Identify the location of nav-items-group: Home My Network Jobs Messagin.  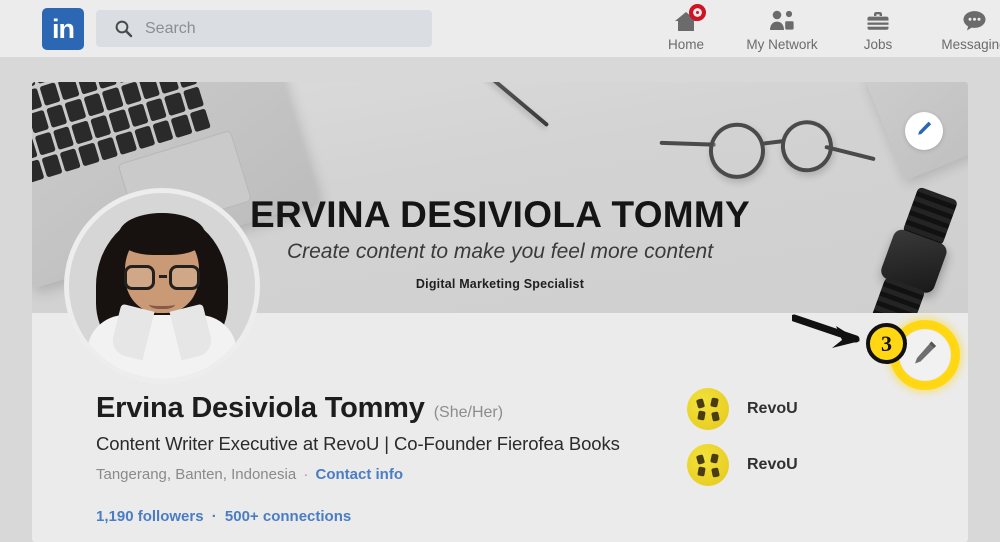
(819, 28).